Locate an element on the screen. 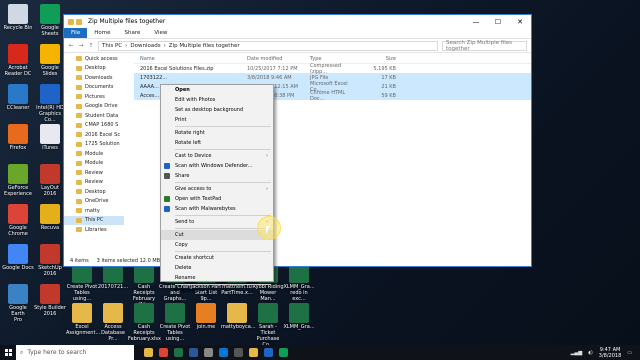 The height and width of the screenshot is (360, 640). taskbar-search: ⌕ Type here to search is located at coordinates (75, 352).